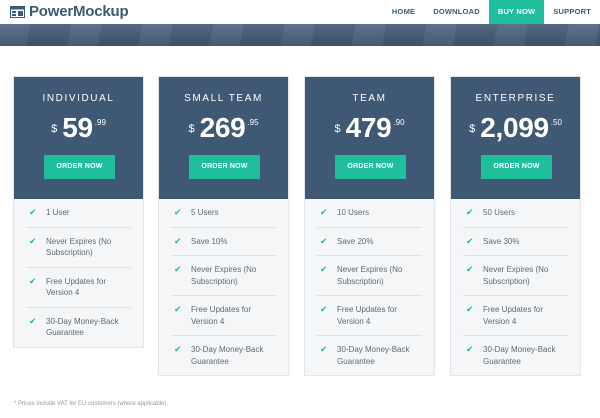  What do you see at coordinates (78, 98) in the screenshot?
I see `plan-name: INDIVIDUAL` at bounding box center [78, 98].